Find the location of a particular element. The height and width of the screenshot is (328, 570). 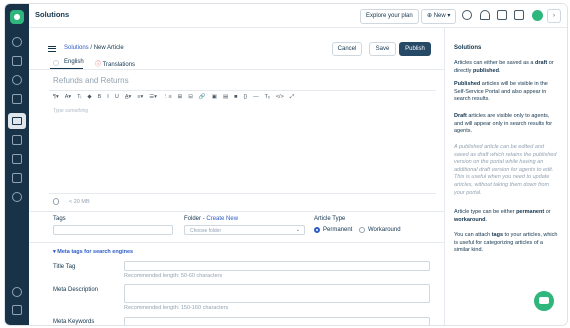

tab-english: English is located at coordinates (74, 62).